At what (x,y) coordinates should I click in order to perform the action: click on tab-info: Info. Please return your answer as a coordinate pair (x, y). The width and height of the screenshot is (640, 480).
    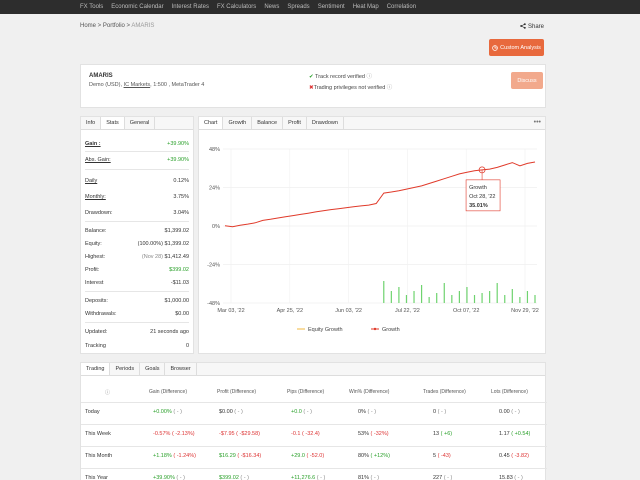
    Looking at the image, I should click on (91, 123).